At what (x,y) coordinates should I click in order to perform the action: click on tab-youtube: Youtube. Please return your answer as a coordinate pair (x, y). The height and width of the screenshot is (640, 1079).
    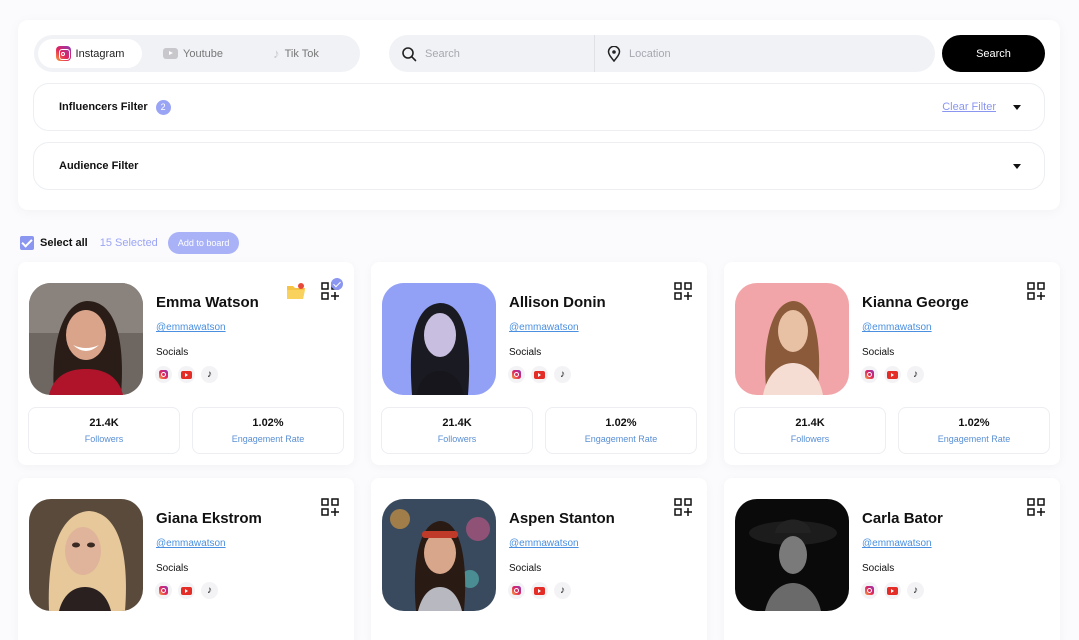
    Looking at the image, I should click on (193, 53).